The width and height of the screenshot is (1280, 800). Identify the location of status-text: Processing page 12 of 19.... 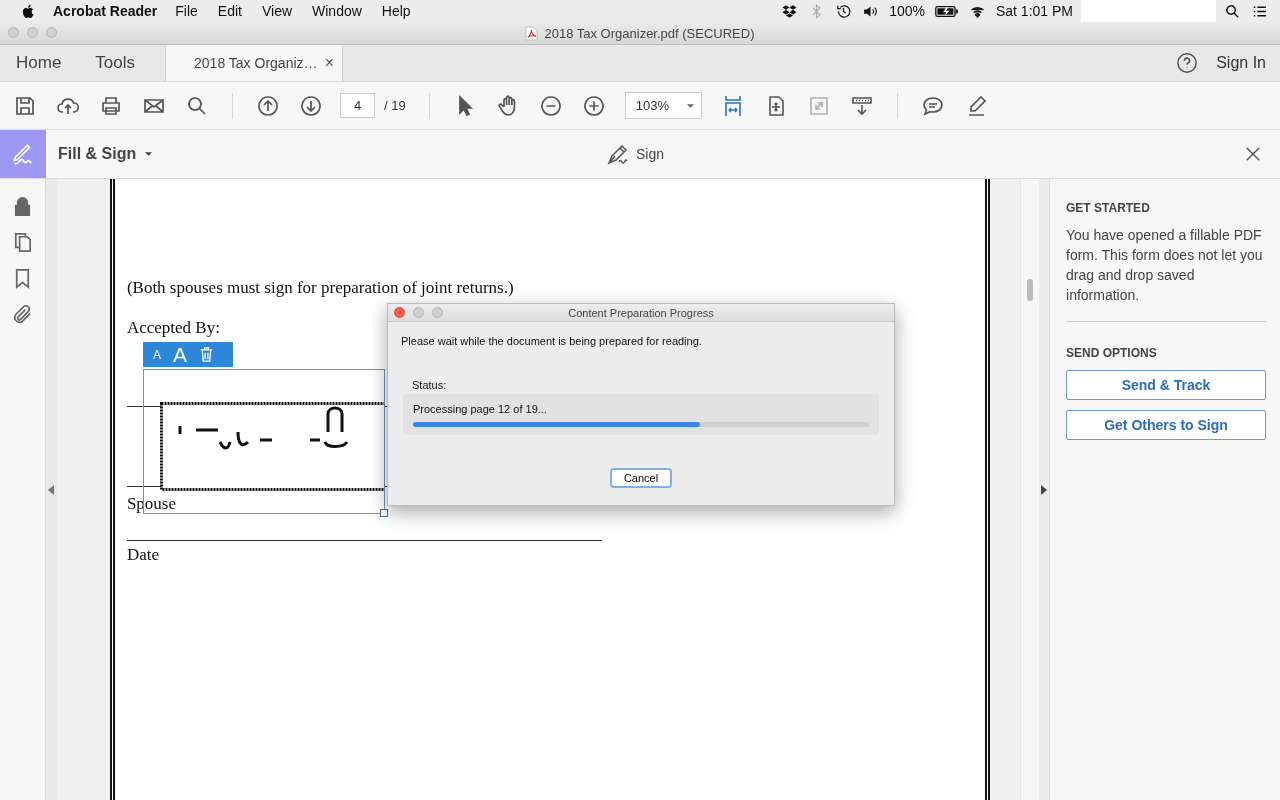
(480, 409).